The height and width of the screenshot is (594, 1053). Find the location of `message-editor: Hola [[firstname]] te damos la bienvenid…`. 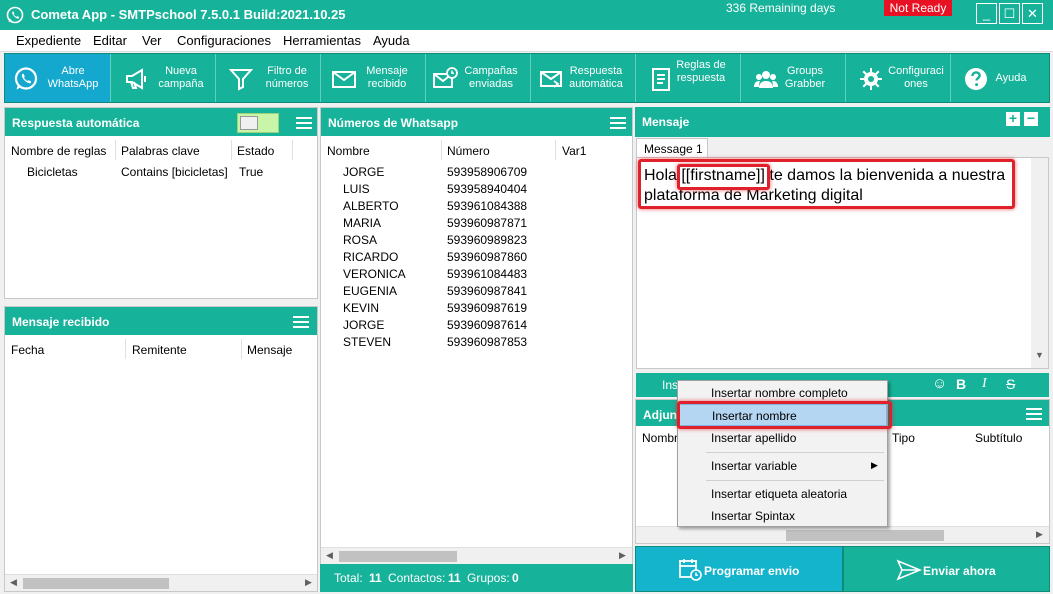

message-editor: Hola [[firstname]] te damos la bienvenid… is located at coordinates (842, 263).